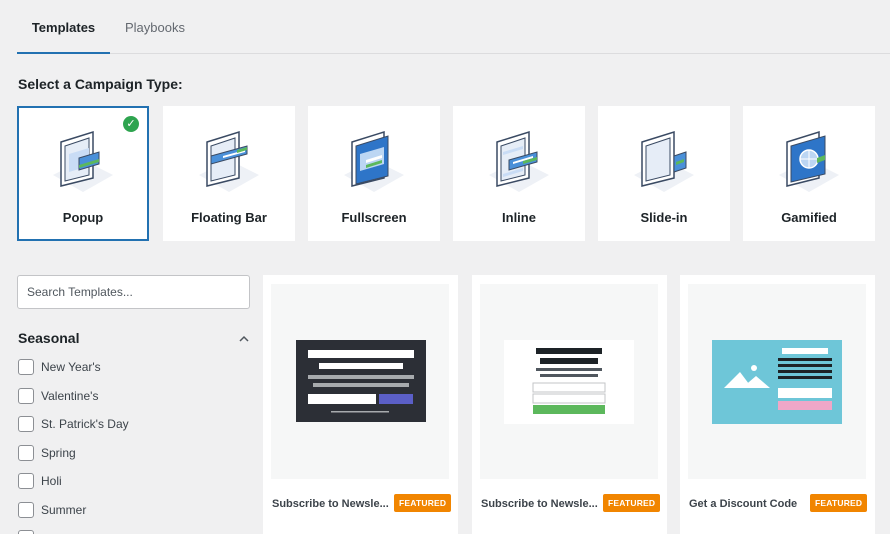  What do you see at coordinates (453, 27) in the screenshot?
I see `tab-bar: Templates Playbooks` at bounding box center [453, 27].